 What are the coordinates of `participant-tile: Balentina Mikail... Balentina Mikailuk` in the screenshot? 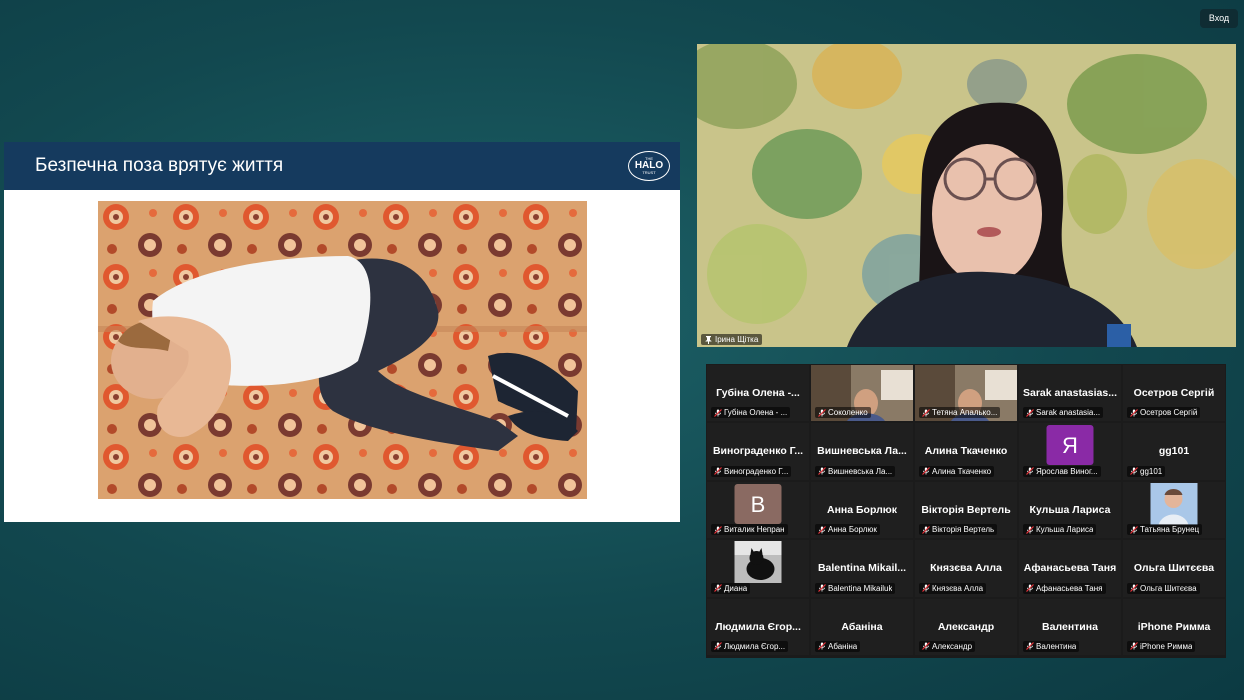 It's located at (862, 568).